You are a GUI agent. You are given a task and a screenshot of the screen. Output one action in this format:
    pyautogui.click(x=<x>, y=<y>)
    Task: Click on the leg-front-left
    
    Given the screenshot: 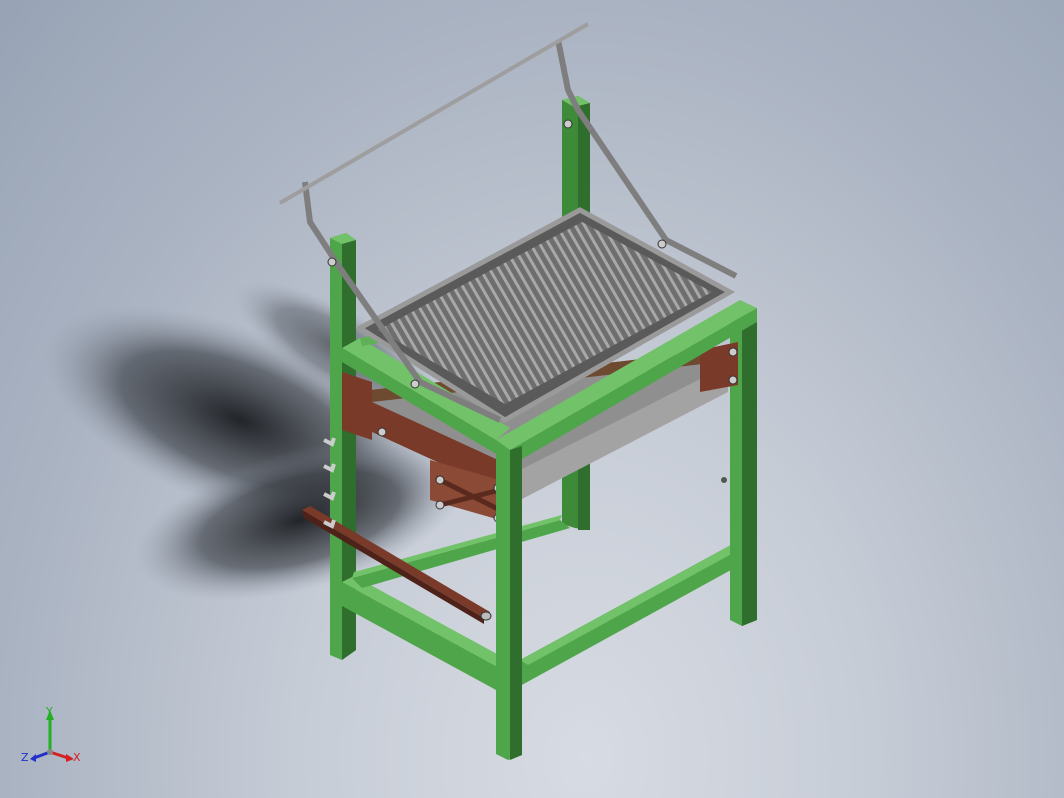 What is the action you would take?
    pyautogui.click(x=509, y=600)
    